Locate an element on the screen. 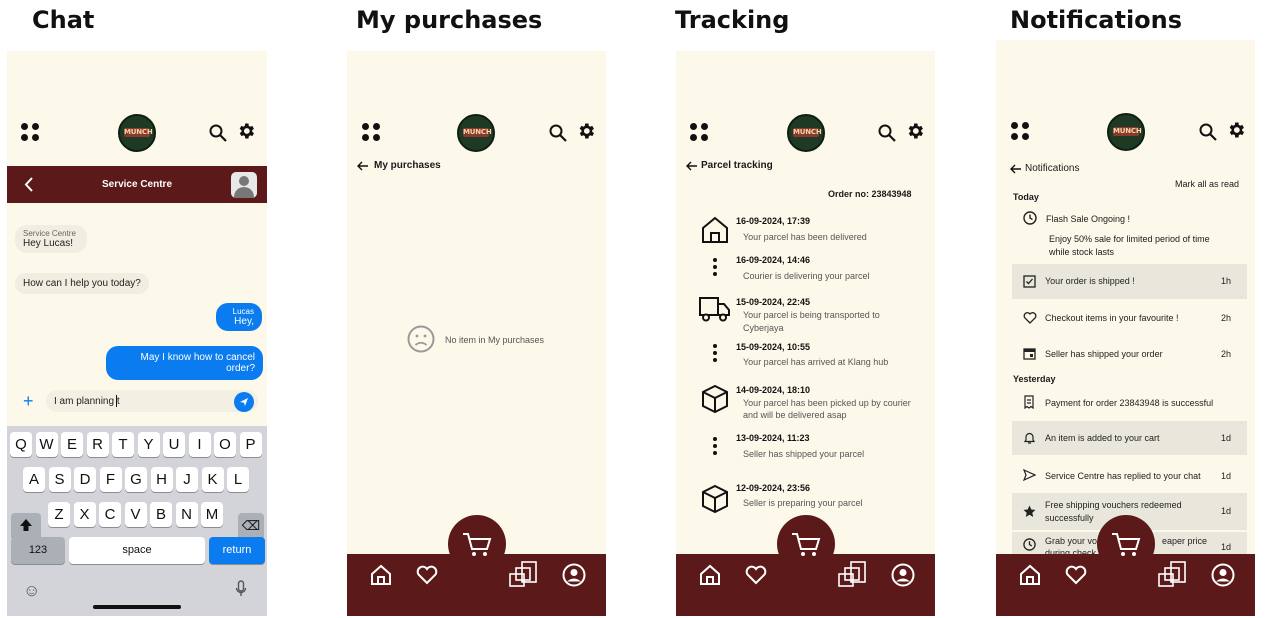  emoji-icon: ☺ is located at coordinates (31, 591).